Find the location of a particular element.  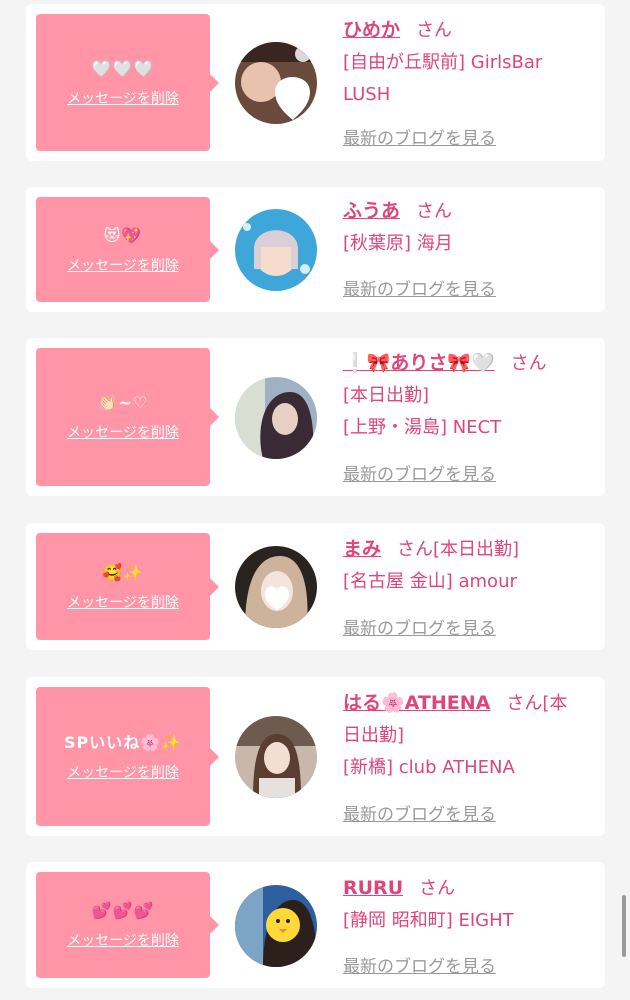

shop-info: [名古屋 金山] amour is located at coordinates (430, 581).